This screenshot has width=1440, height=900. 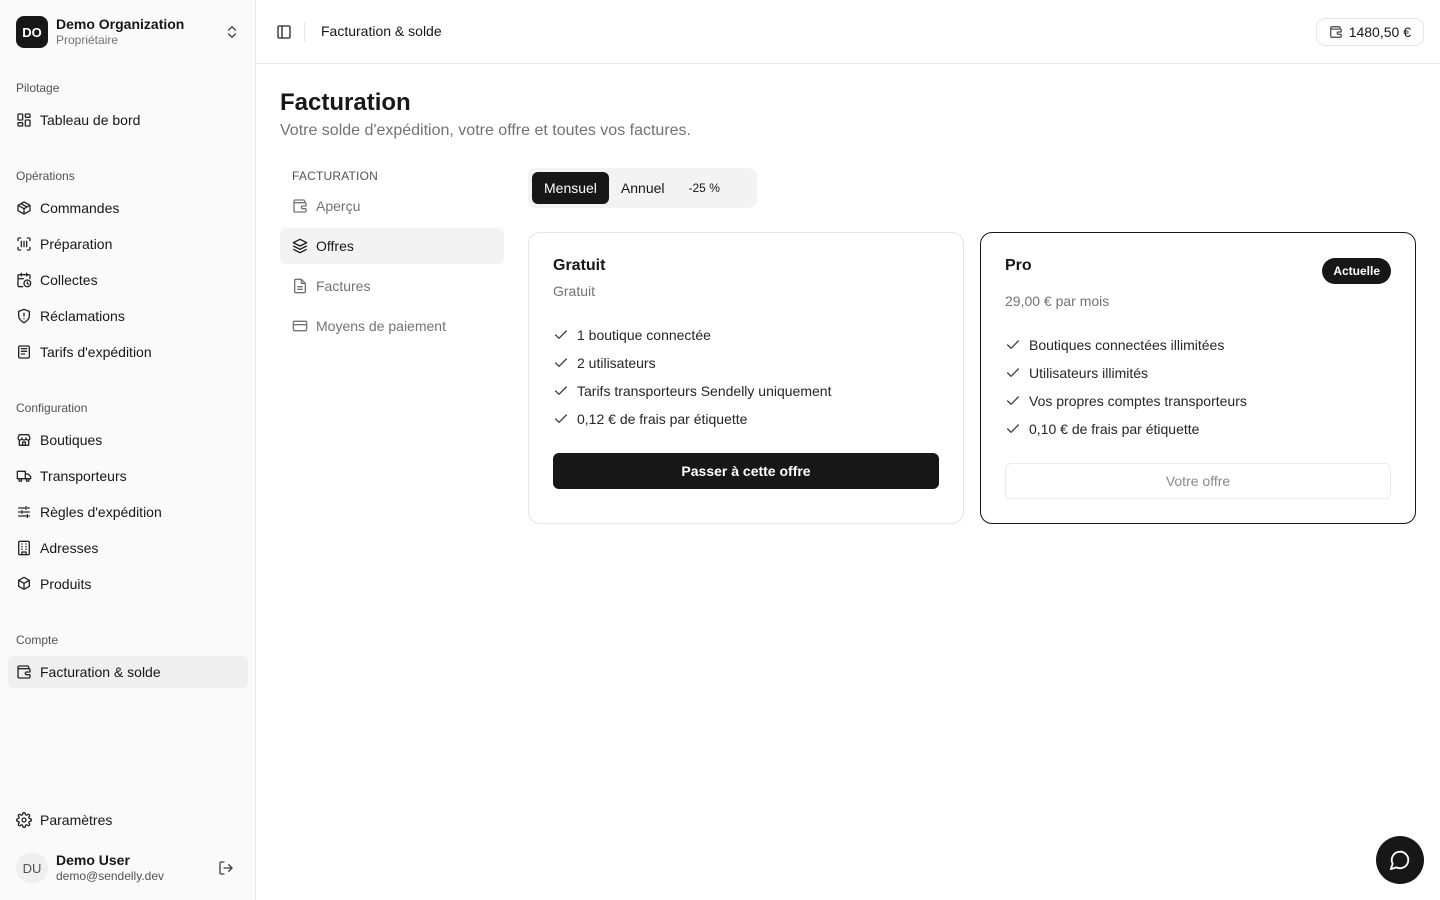 What do you see at coordinates (100, 672) in the screenshot?
I see `sidebar-item-label: Facturation & solde` at bounding box center [100, 672].